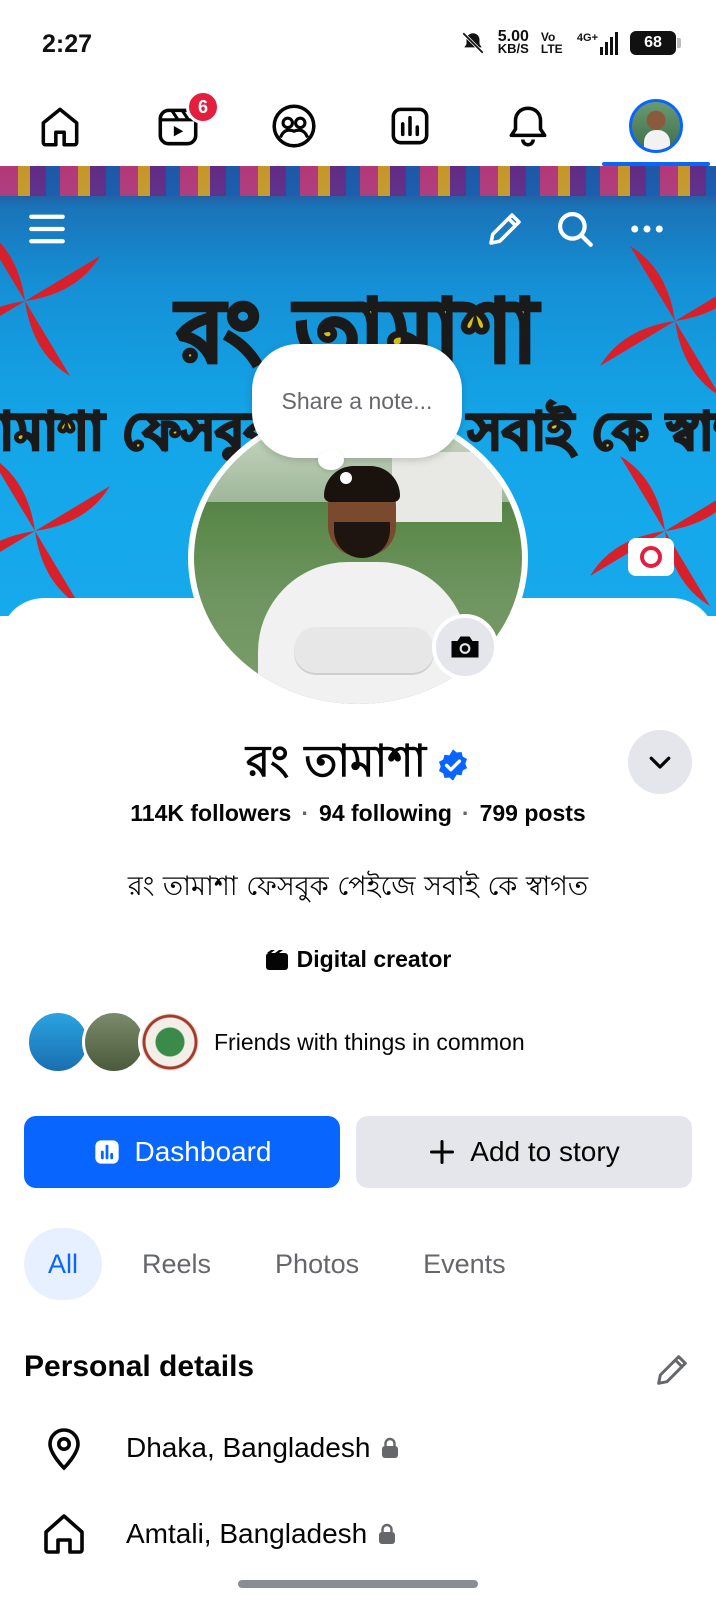  I want to click on status-indicators: 5.00 KB/S Vo LTE 4G+ 68, so click(570, 42).